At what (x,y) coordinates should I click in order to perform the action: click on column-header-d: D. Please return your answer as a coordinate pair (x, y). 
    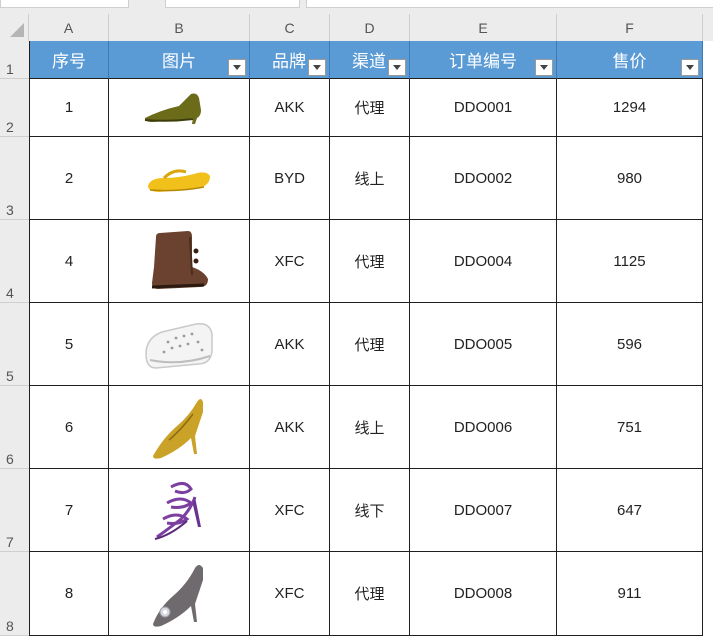
    Looking at the image, I should click on (370, 27).